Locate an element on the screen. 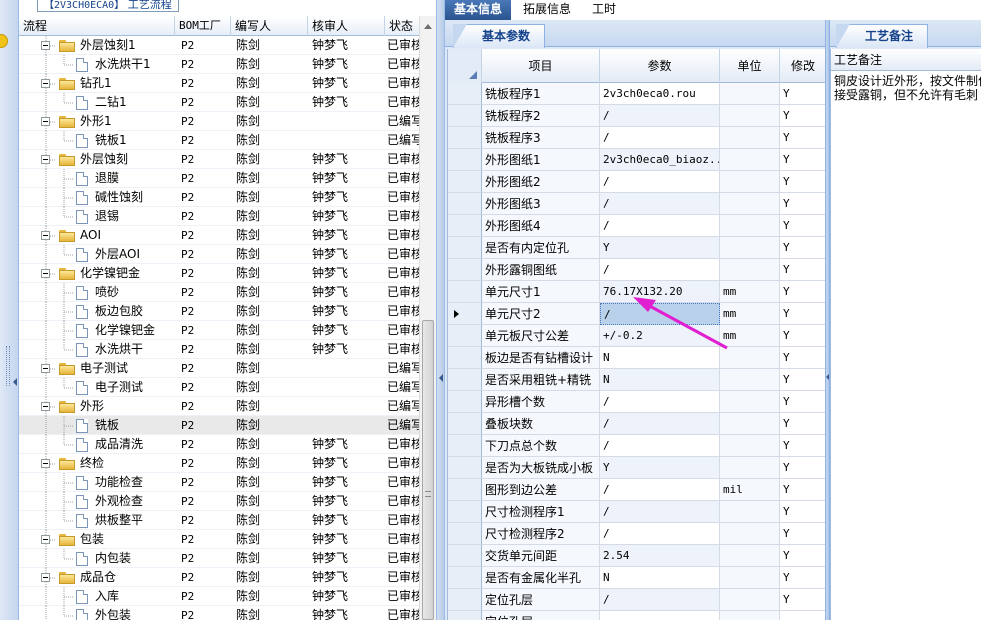 This screenshot has height=620, width=981. param-row: 是否采用粗铣+精铣 N Y is located at coordinates (636, 380).